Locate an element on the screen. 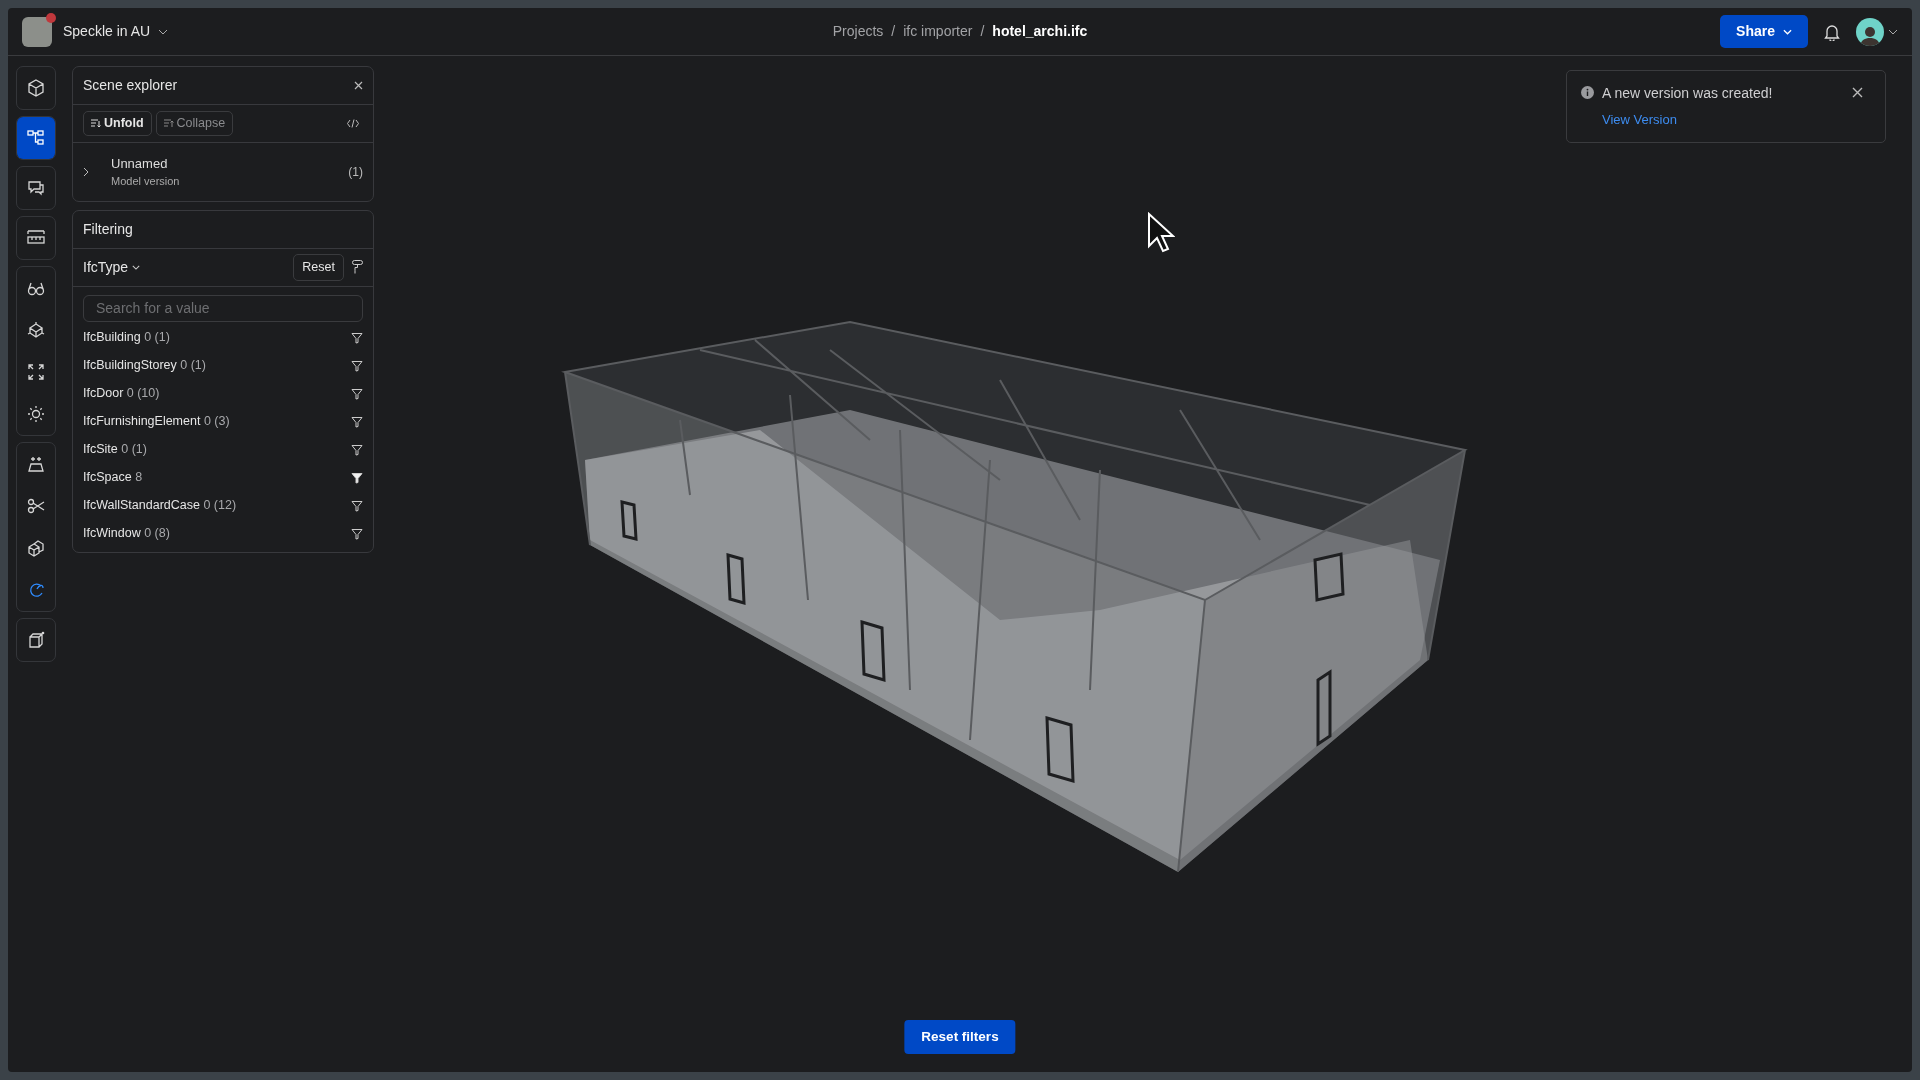 This screenshot has height=1080, width=1920. bell-icon is located at coordinates (1832, 31).